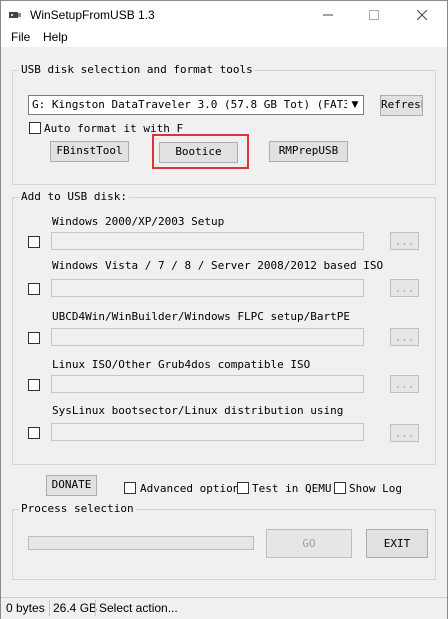  What do you see at coordinates (137, 69) in the screenshot?
I see `usb-group-label: USB disk selection and format tools` at bounding box center [137, 69].